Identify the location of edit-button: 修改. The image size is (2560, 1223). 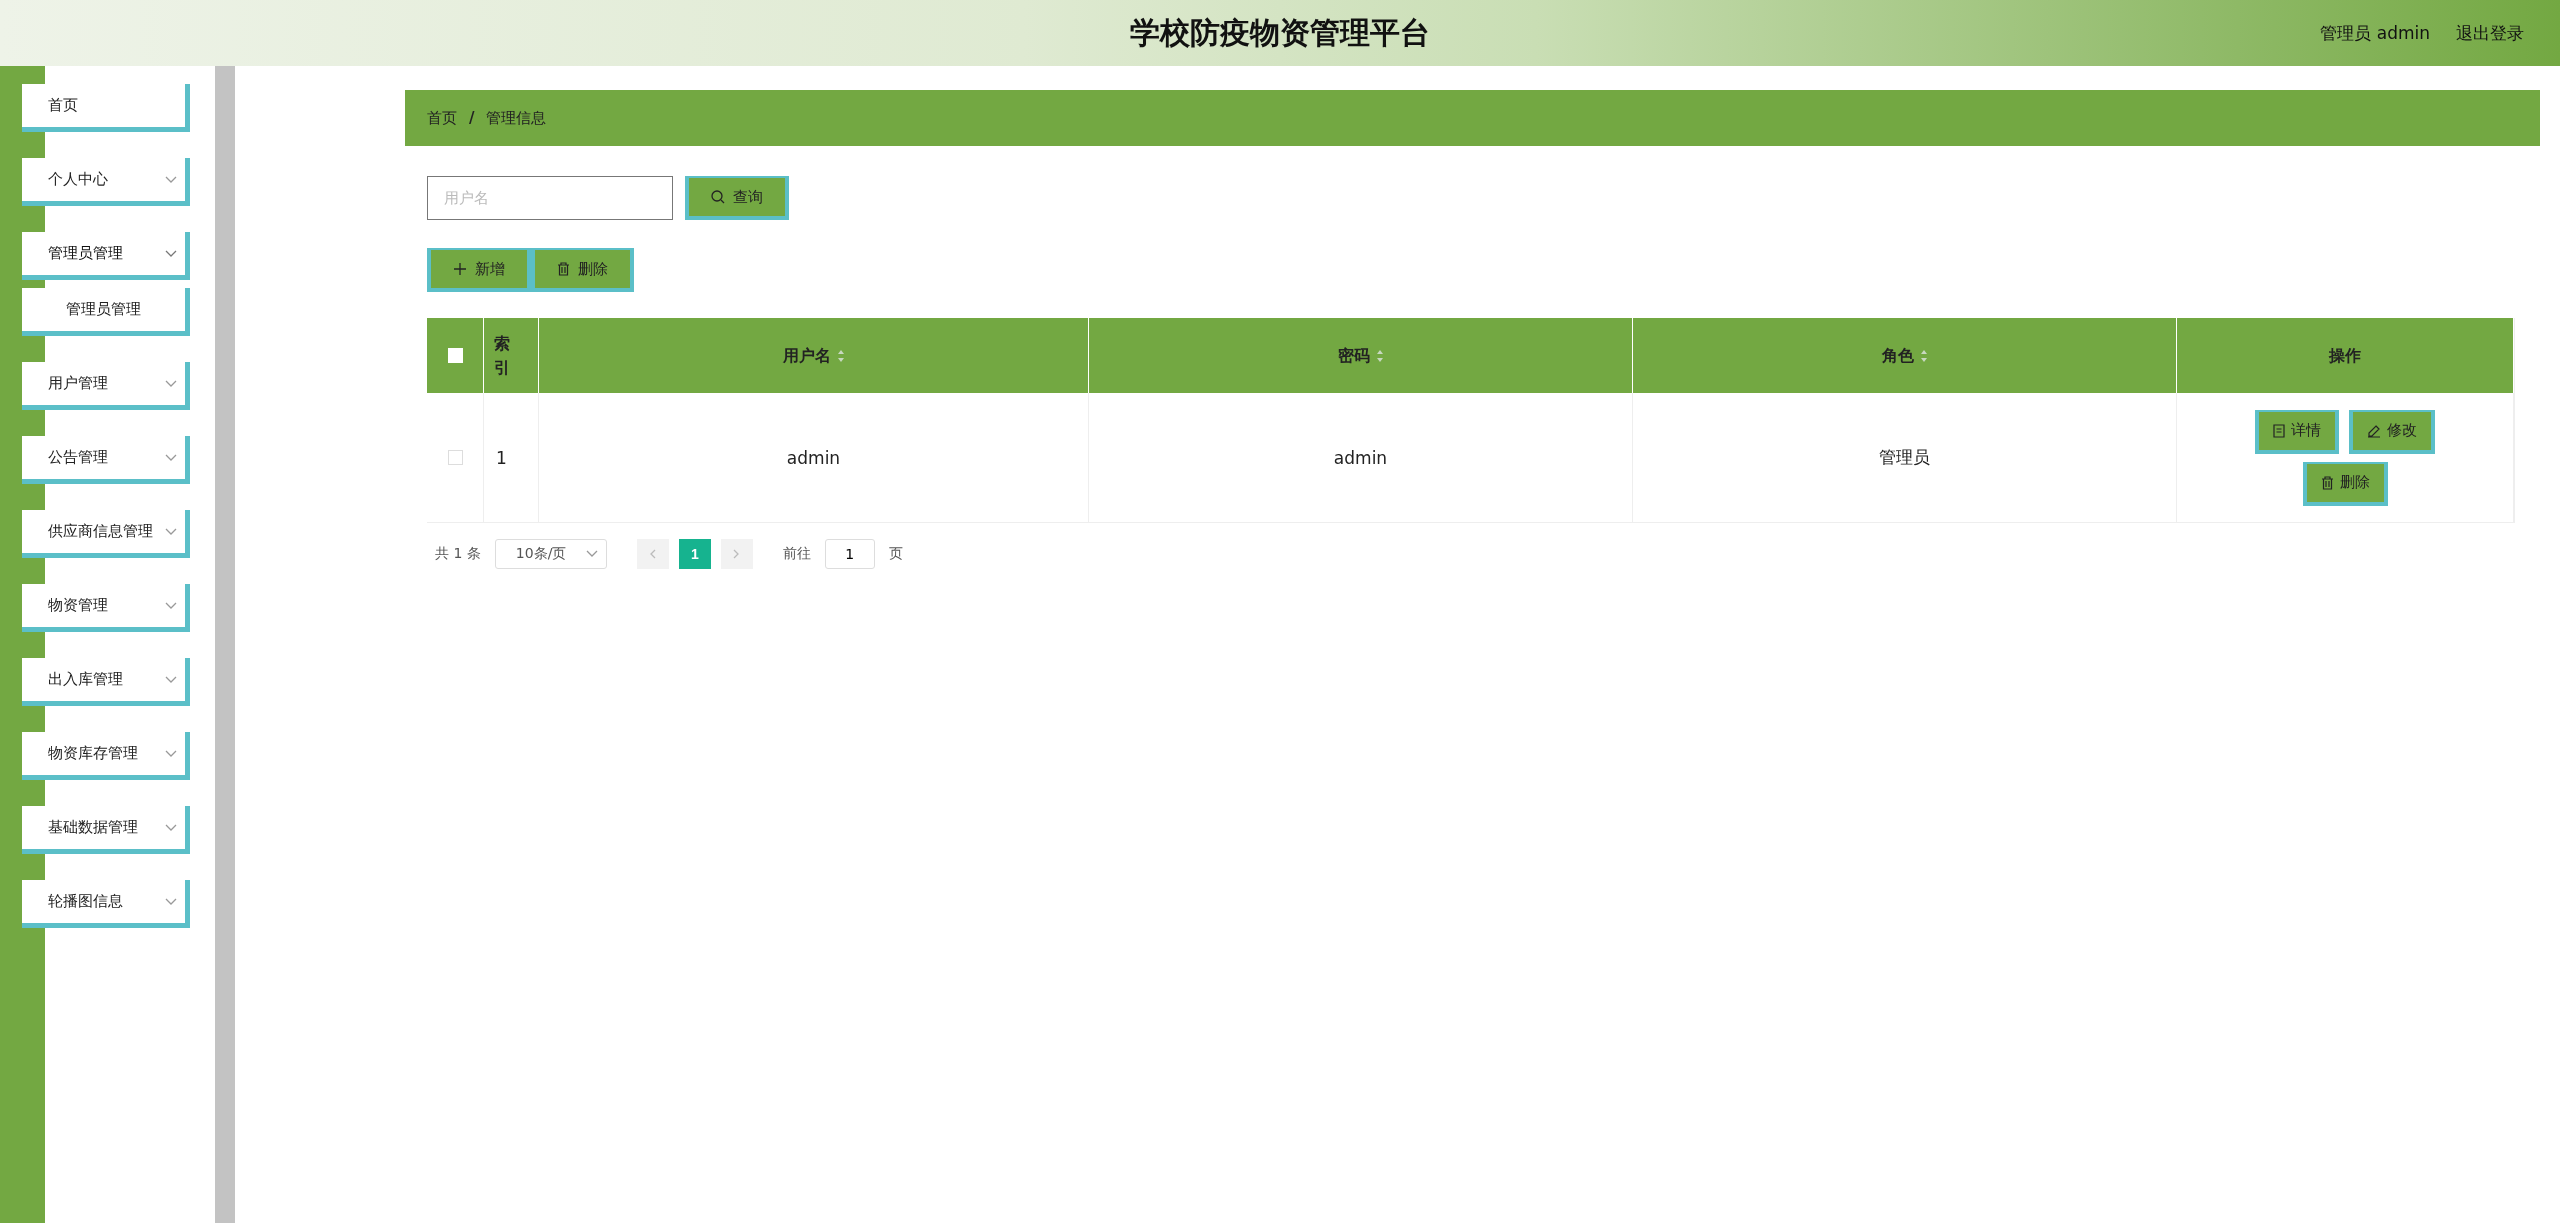
(2392, 431).